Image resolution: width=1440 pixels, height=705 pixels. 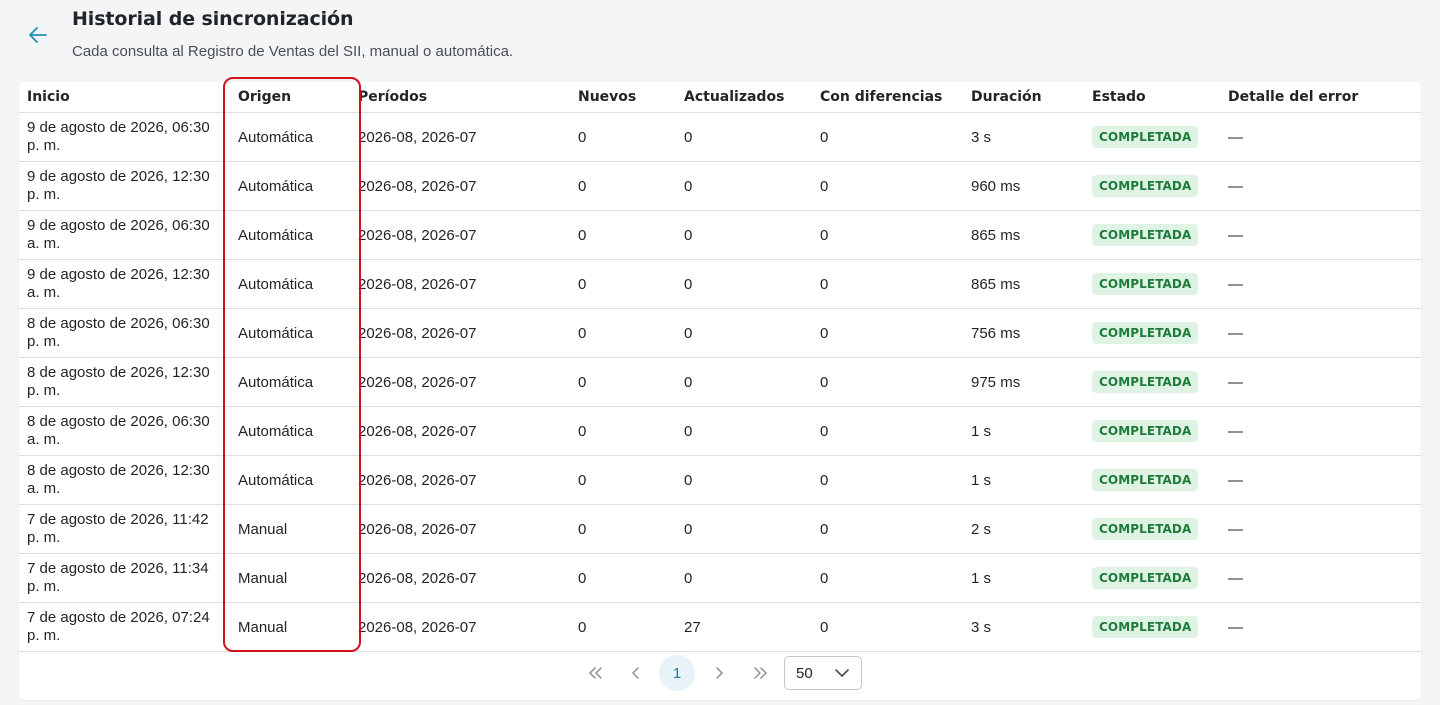 I want to click on previous-page-button, so click(x=636, y=673).